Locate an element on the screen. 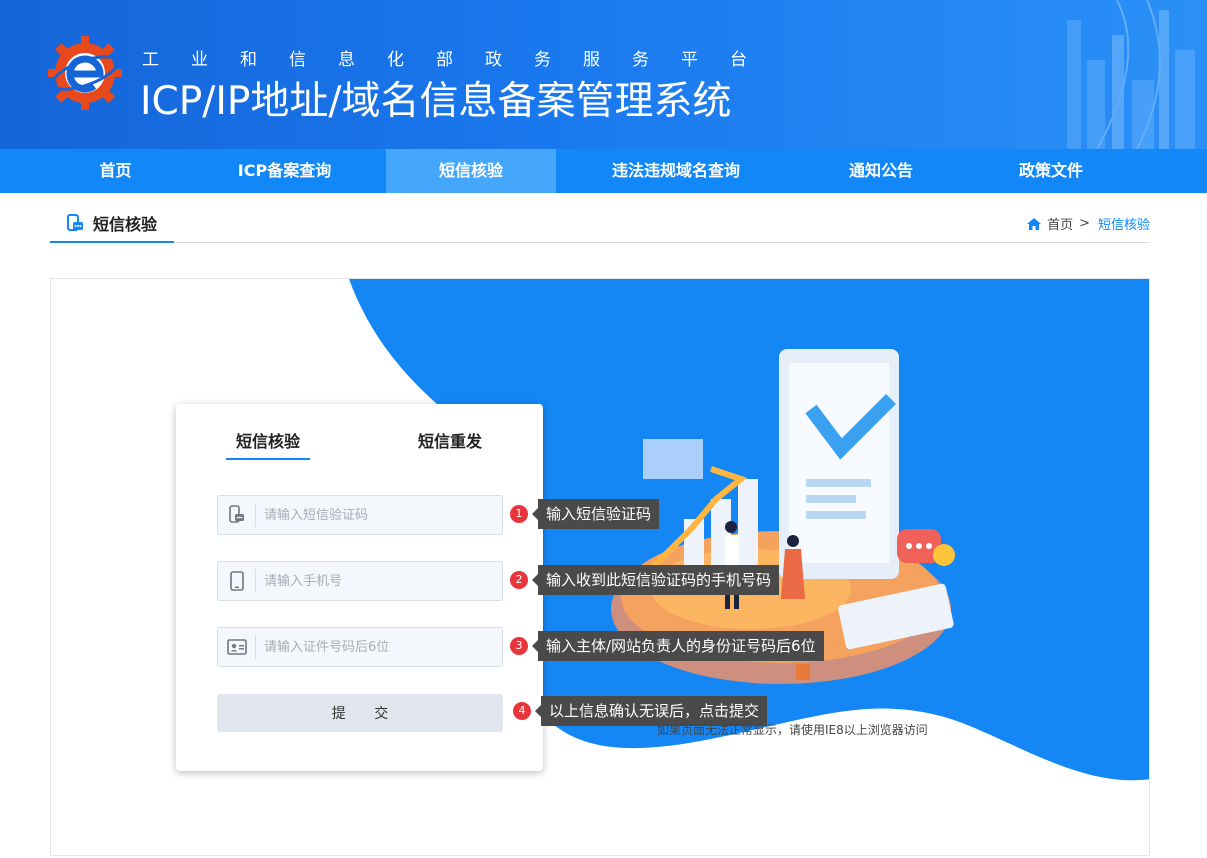 The image size is (1207, 858). breadcrumb-home-link: 首页 is located at coordinates (1060, 223).